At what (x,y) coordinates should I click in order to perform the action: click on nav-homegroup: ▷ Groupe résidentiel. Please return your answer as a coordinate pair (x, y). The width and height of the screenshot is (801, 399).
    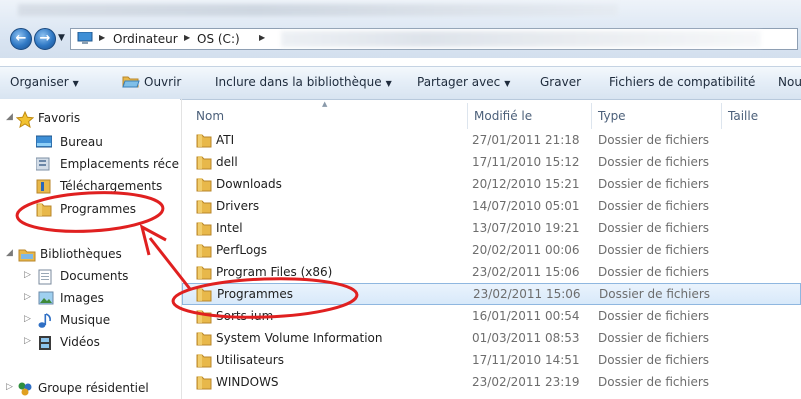
    Looking at the image, I should click on (90, 389).